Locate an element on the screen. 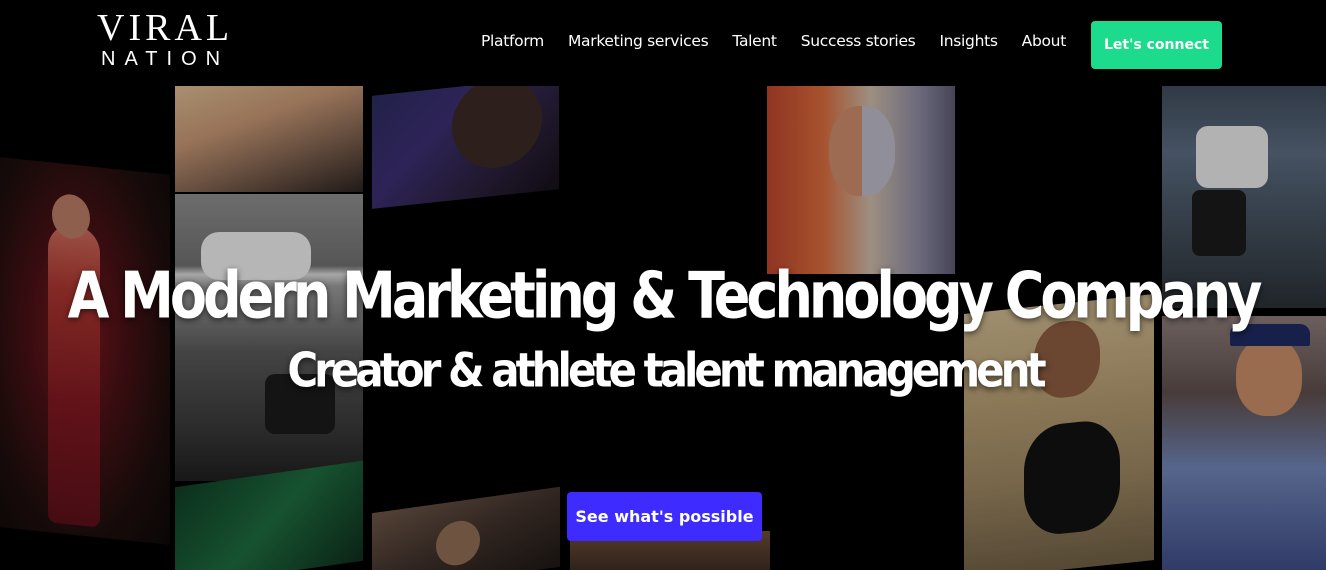 Image resolution: width=1326 pixels, height=570 pixels. photo-tile-vr-headset is located at coordinates (269, 337).